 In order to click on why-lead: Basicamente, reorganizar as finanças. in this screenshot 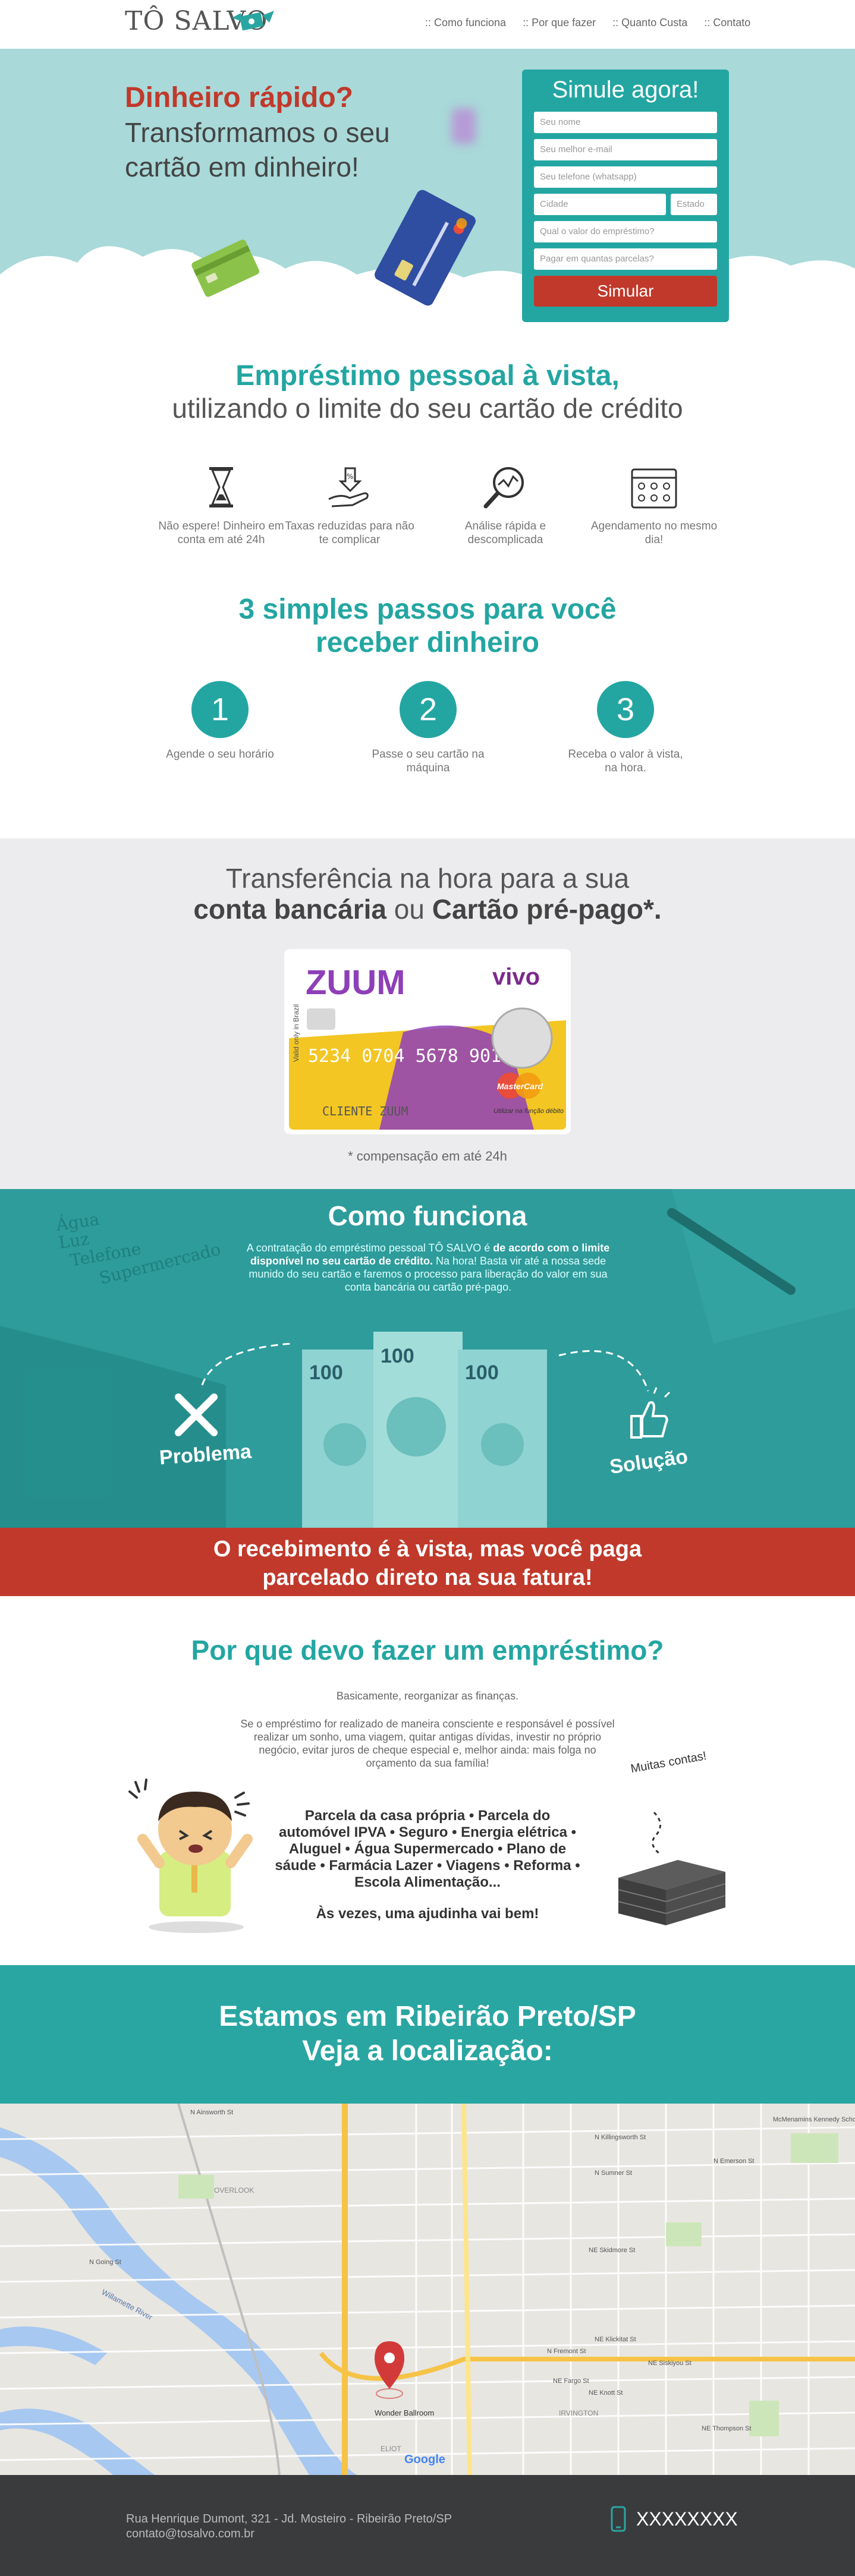, I will do `click(427, 1696)`.